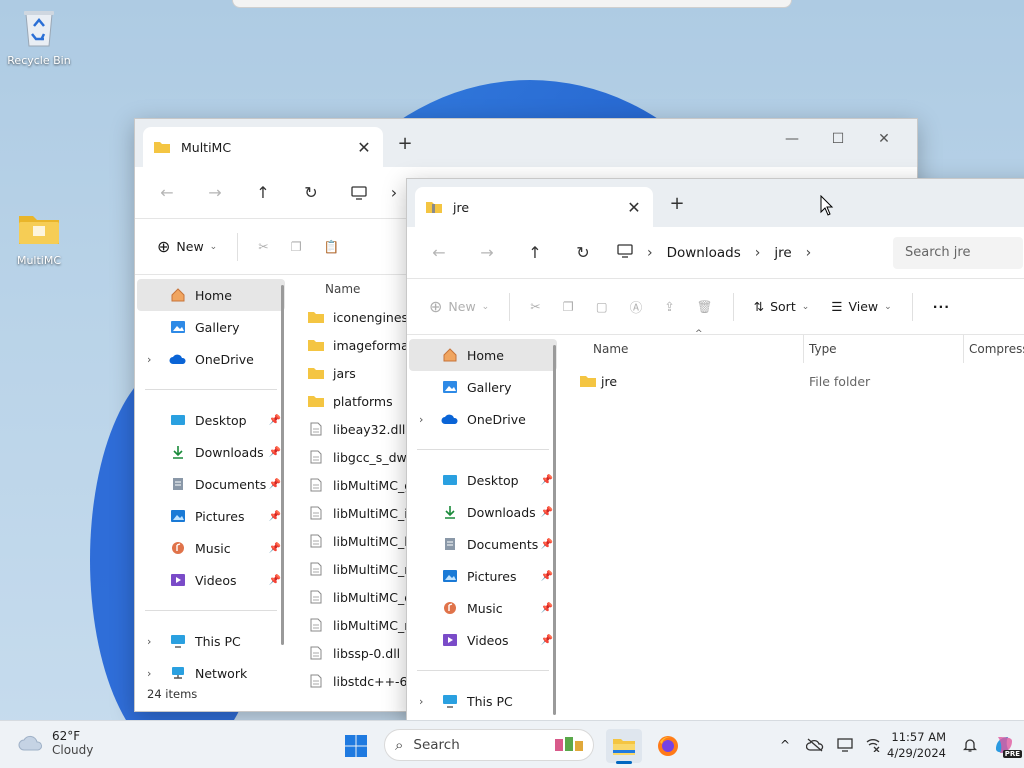 This screenshot has width=1024, height=768. Describe the element at coordinates (823, 349) in the screenshot. I see `column-header-type: Type` at that location.